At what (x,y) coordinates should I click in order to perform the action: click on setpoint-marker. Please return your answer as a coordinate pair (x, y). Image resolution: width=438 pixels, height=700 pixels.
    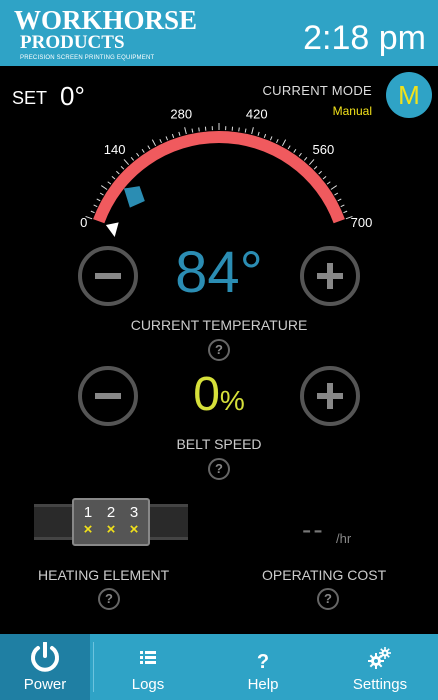
    Looking at the image, I should click on (112, 230).